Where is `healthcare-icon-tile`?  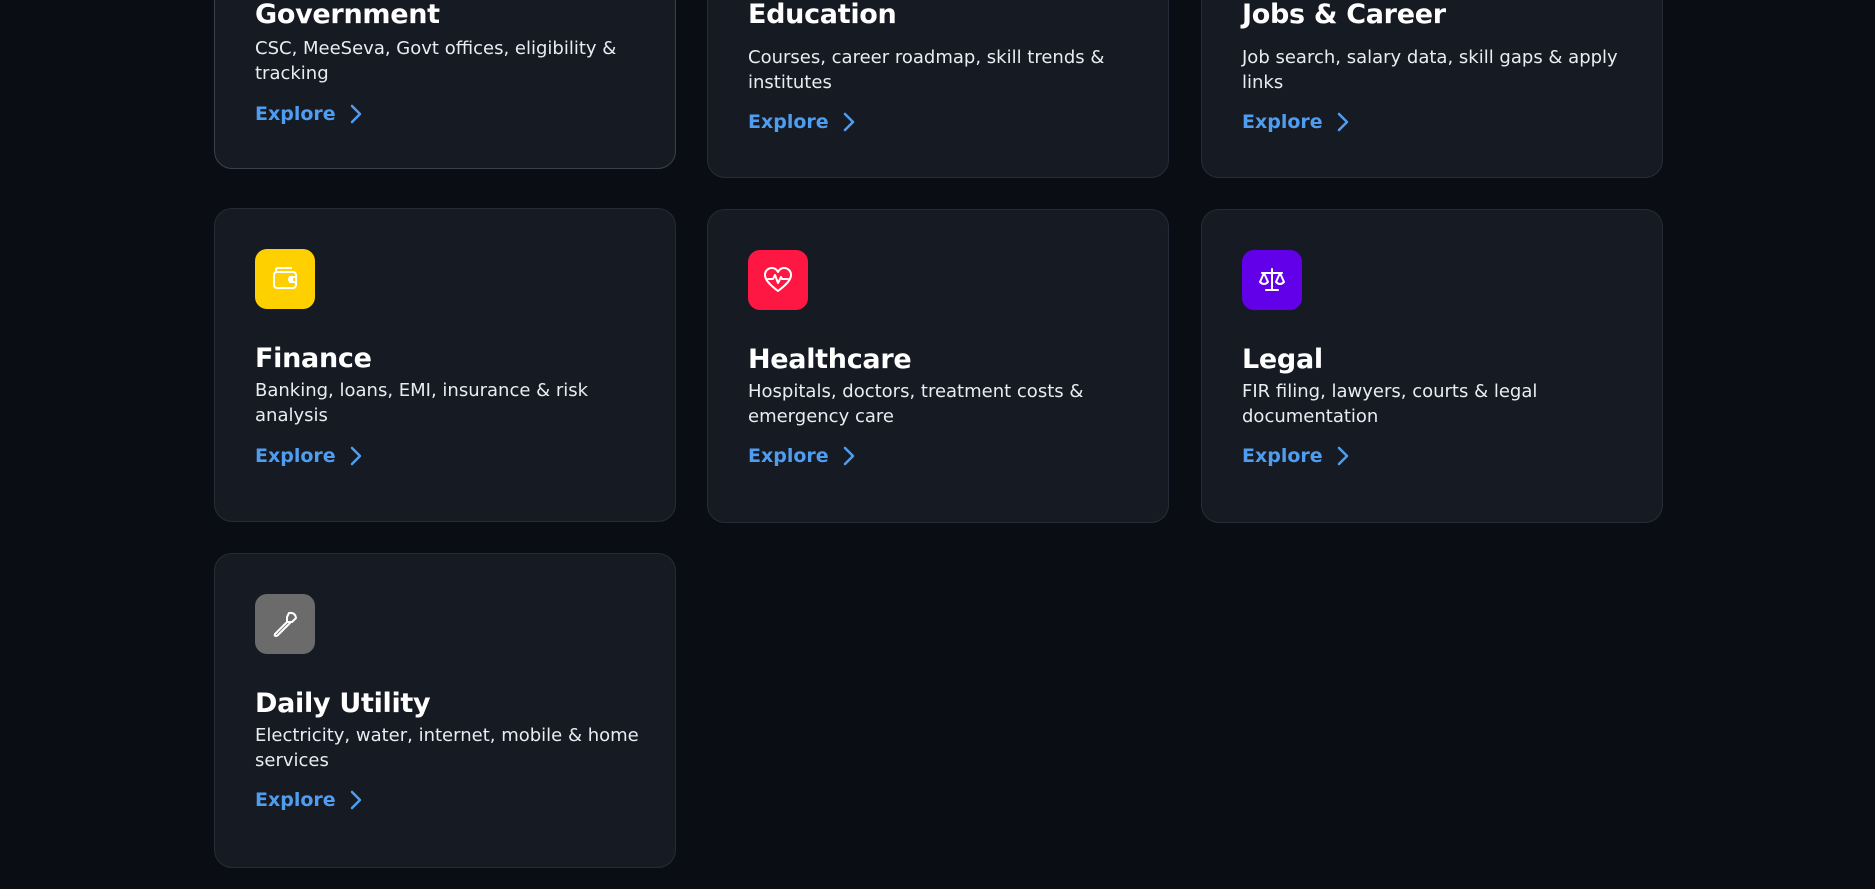 healthcare-icon-tile is located at coordinates (778, 280).